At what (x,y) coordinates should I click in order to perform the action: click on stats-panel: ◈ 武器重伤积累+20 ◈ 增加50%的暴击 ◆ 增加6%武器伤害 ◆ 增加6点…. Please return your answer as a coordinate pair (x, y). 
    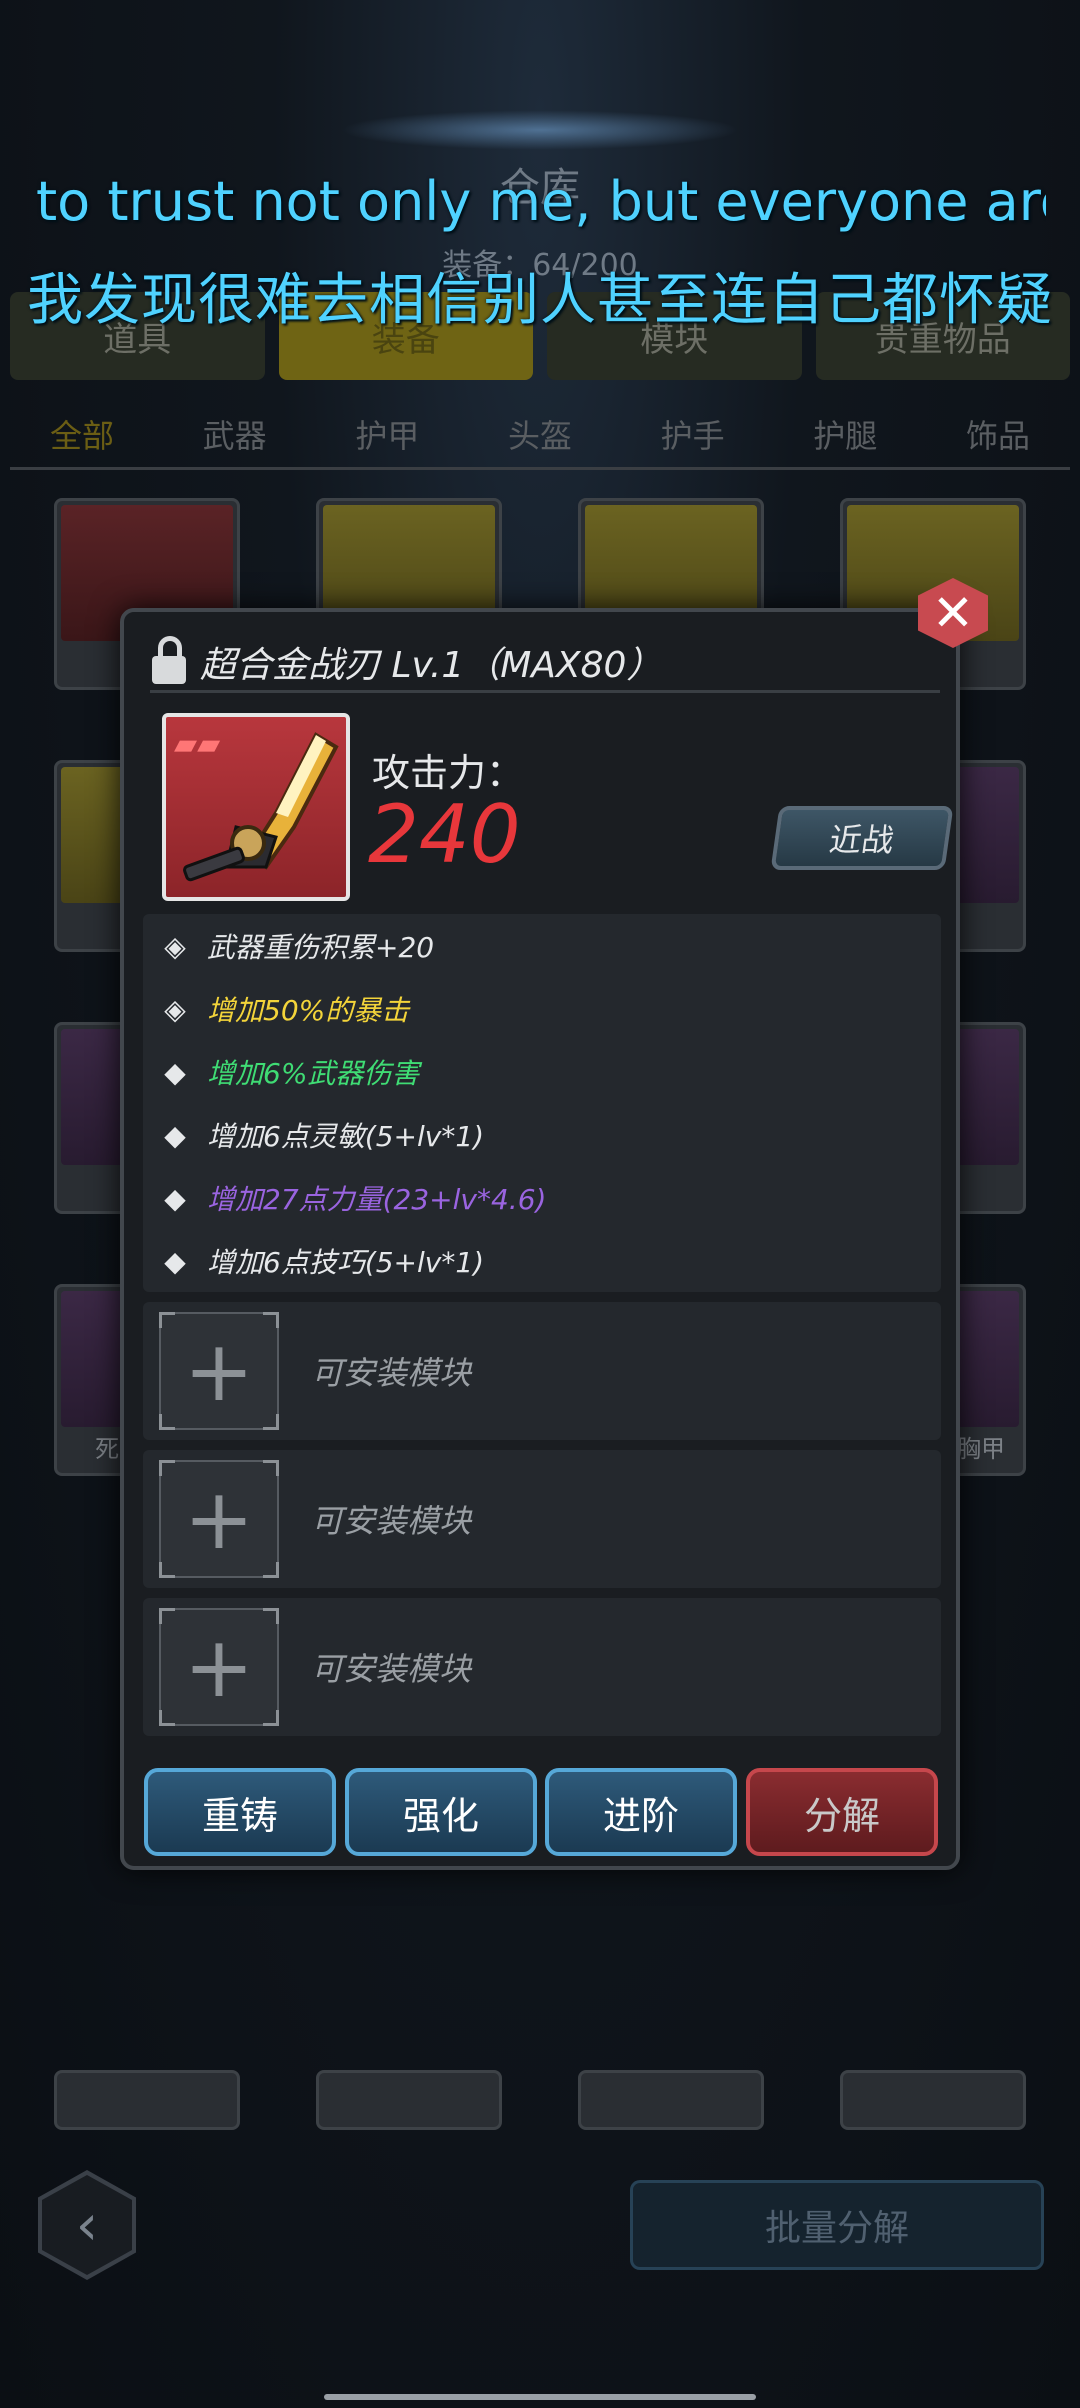
    Looking at the image, I should click on (542, 1103).